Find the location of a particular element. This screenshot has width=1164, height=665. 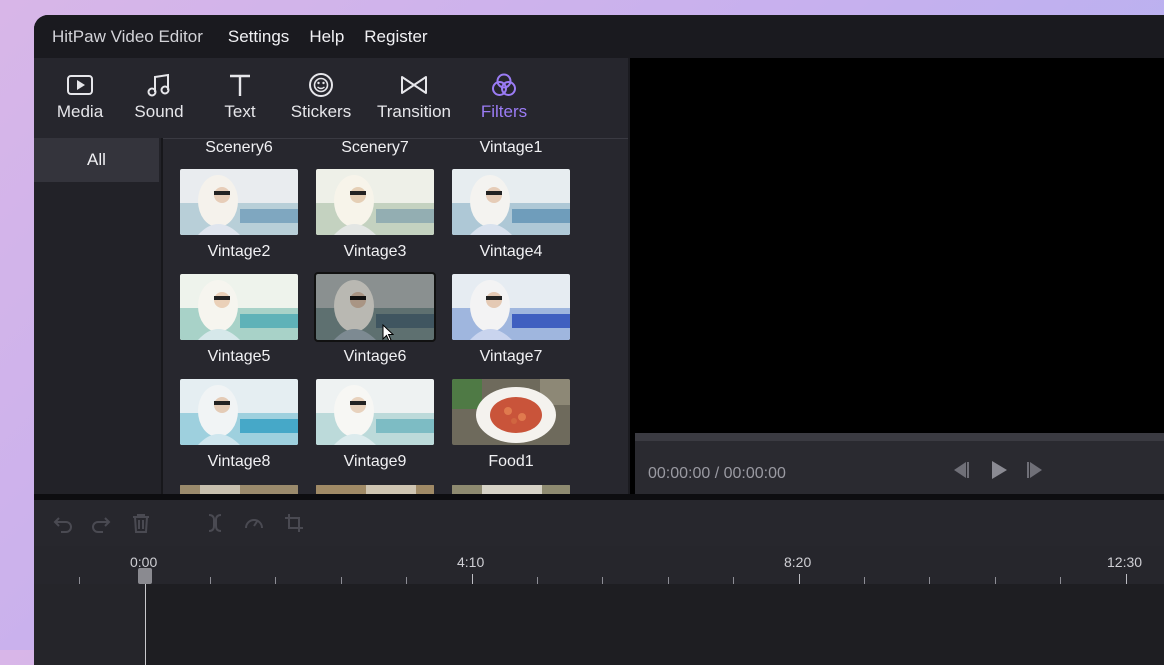

tab-text: Text is located at coordinates (240, 96).